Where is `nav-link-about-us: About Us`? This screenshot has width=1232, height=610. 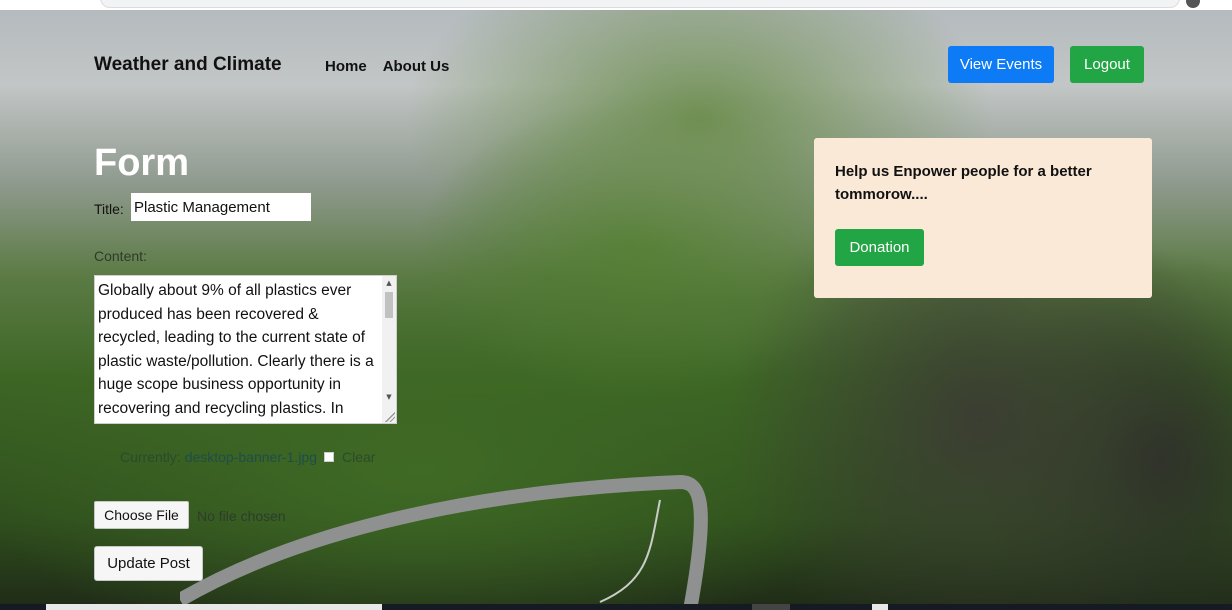
nav-link-about-us: About Us is located at coordinates (416, 66).